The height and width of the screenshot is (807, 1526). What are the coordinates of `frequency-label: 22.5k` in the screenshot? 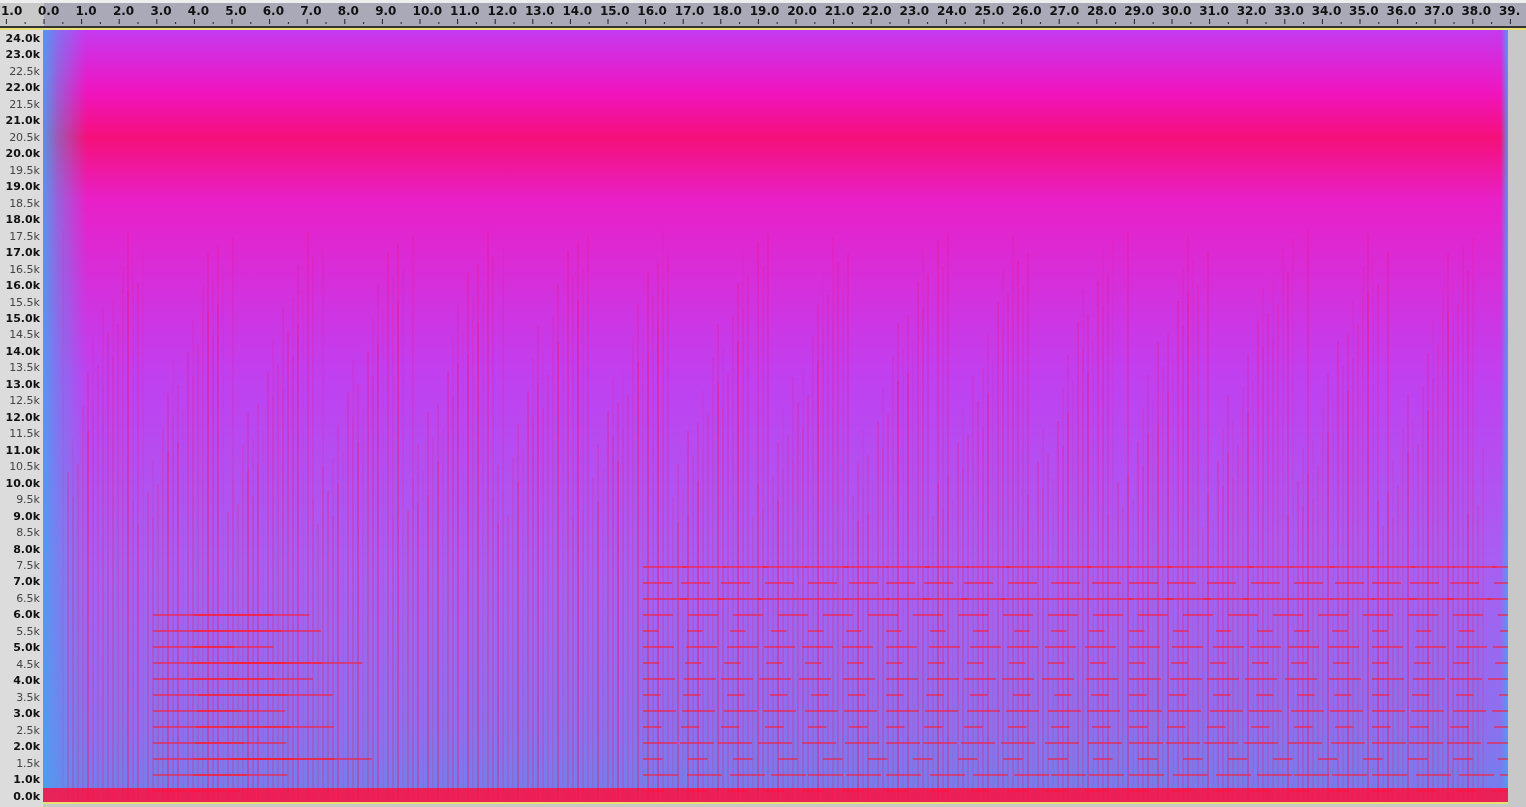 It's located at (24, 71).